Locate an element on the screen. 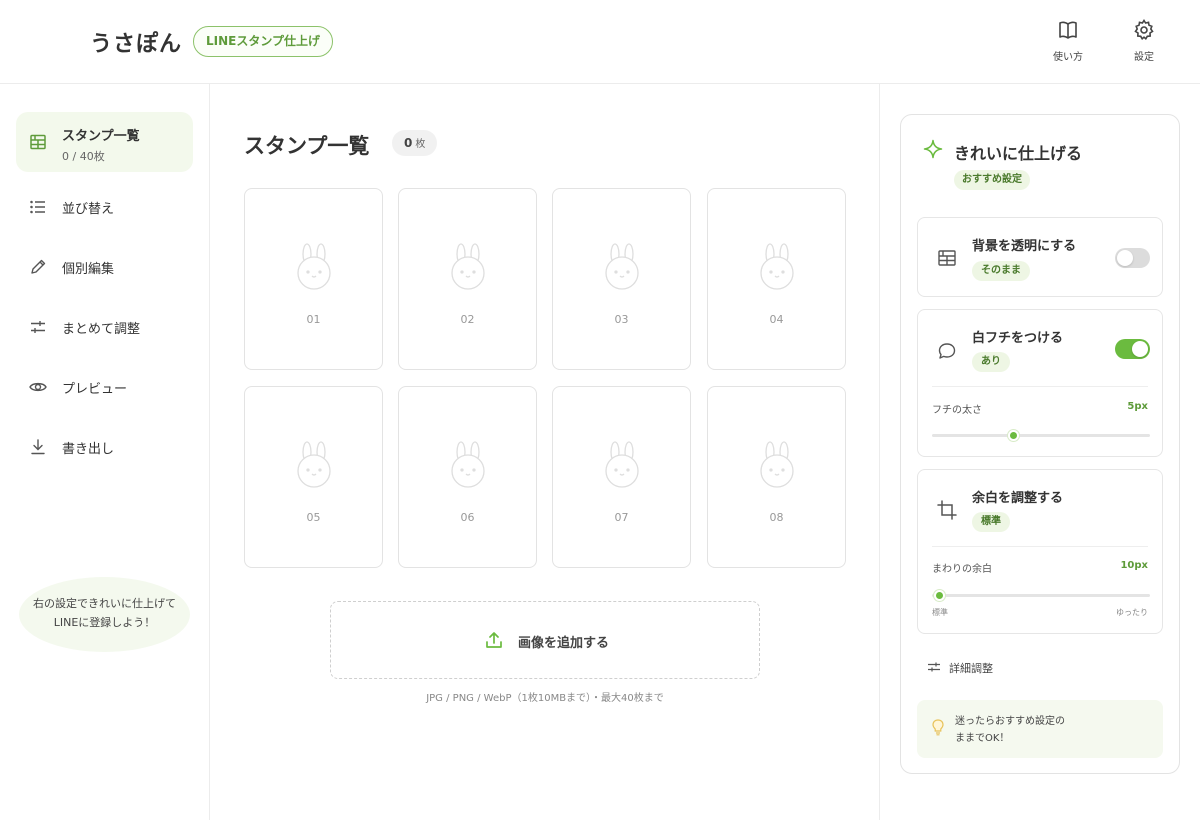 The height and width of the screenshot is (820, 1200). upload-label: 画像を追加する is located at coordinates (564, 643).